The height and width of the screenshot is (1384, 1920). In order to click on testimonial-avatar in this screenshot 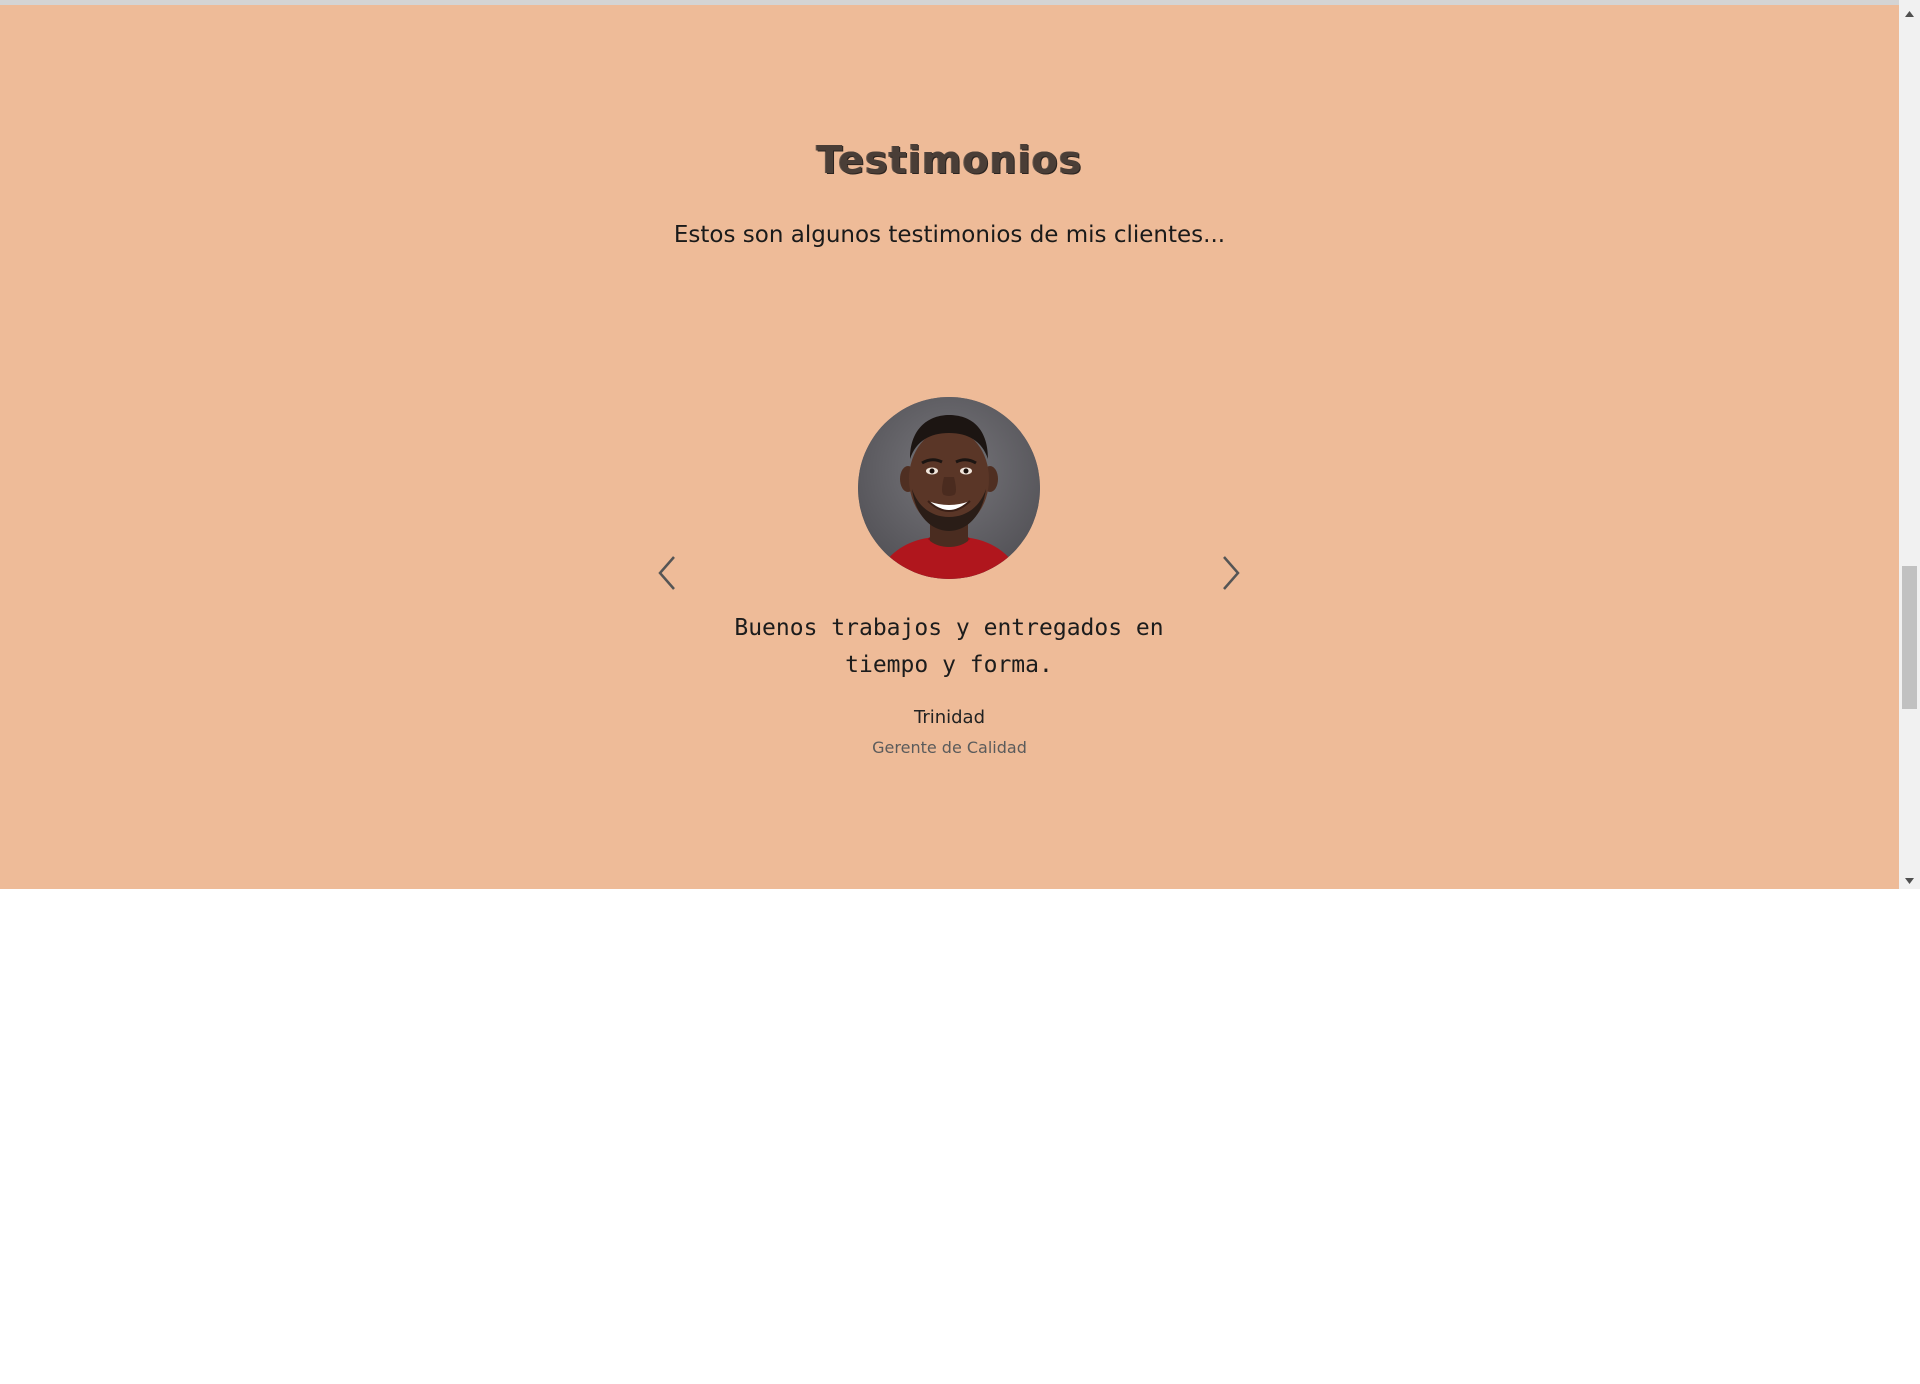, I will do `click(949, 488)`.